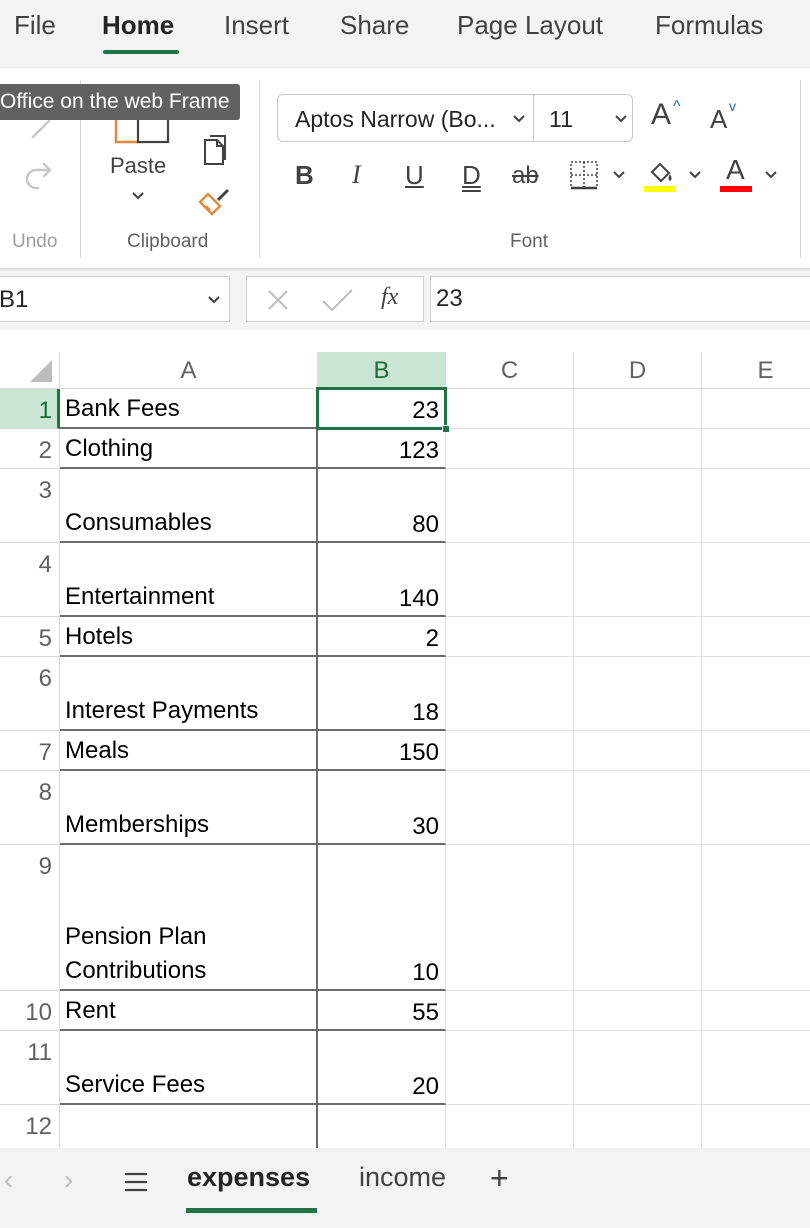 This screenshot has height=1228, width=810. What do you see at coordinates (382, 1126) in the screenshot?
I see `cell-b12` at bounding box center [382, 1126].